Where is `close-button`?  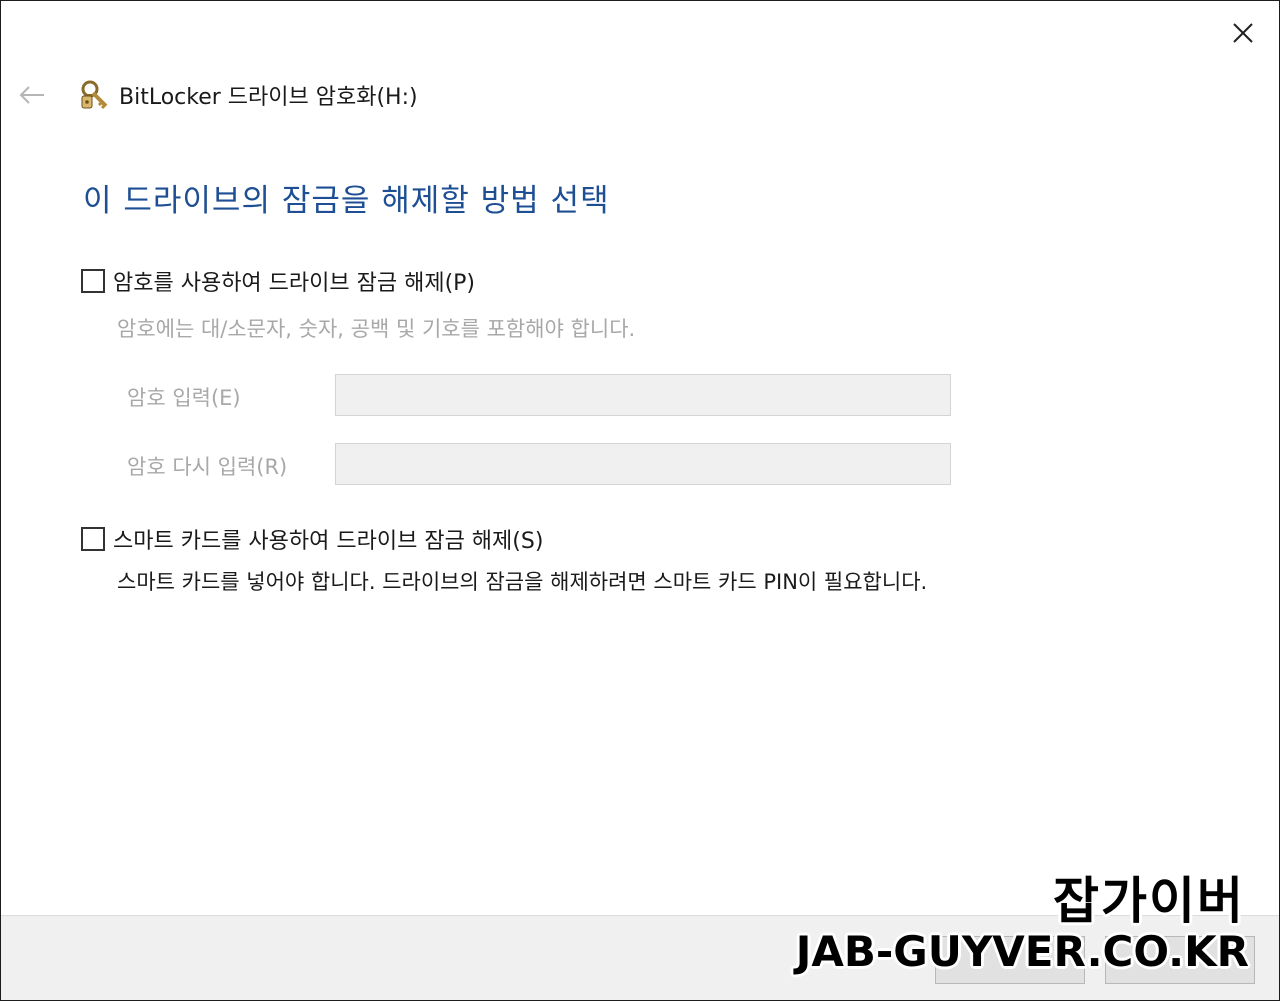
close-button is located at coordinates (1243, 33).